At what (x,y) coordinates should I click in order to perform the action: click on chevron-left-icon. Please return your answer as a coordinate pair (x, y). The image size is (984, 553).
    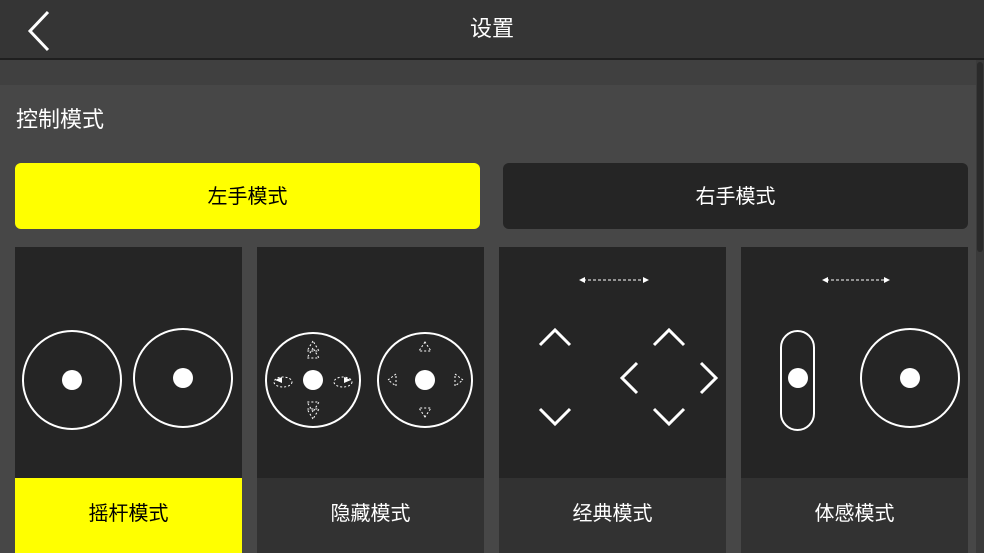
    Looking at the image, I should click on (38, 31).